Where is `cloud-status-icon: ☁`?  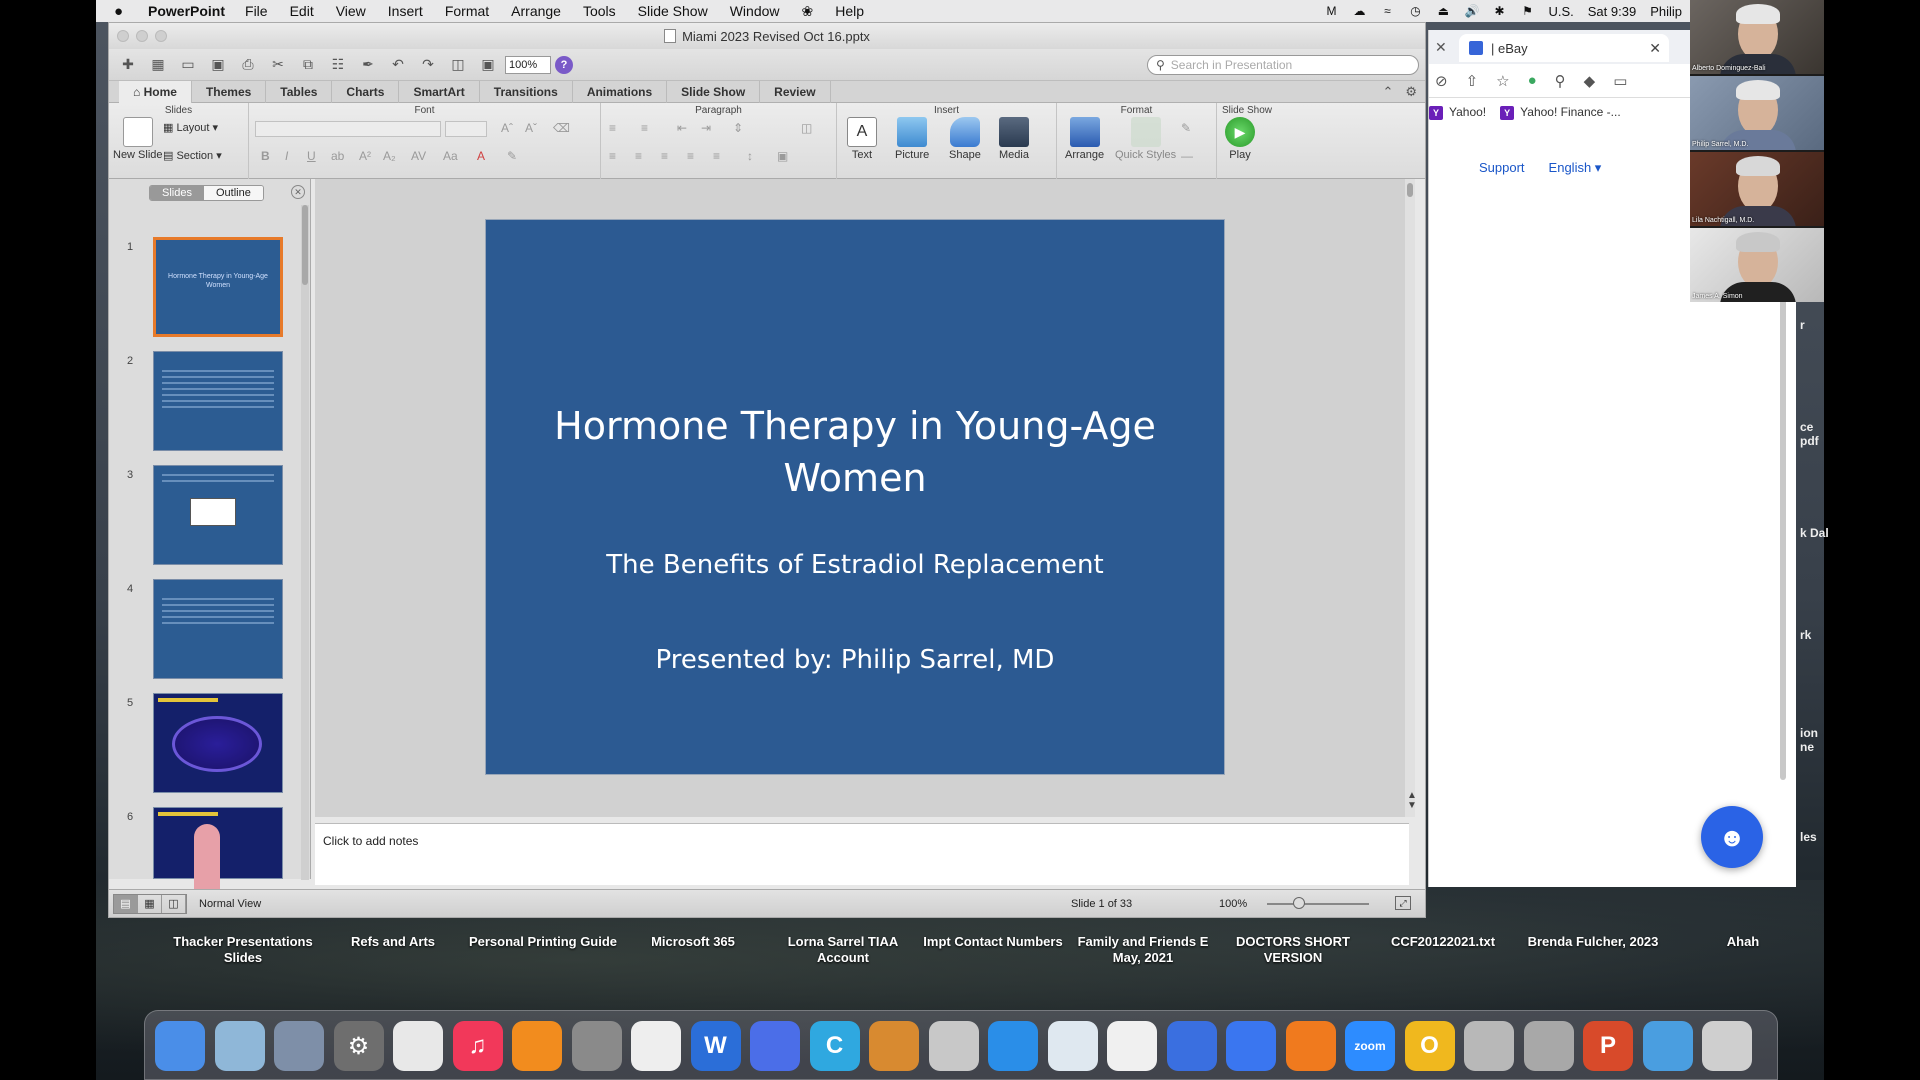 cloud-status-icon: ☁ is located at coordinates (1359, 11).